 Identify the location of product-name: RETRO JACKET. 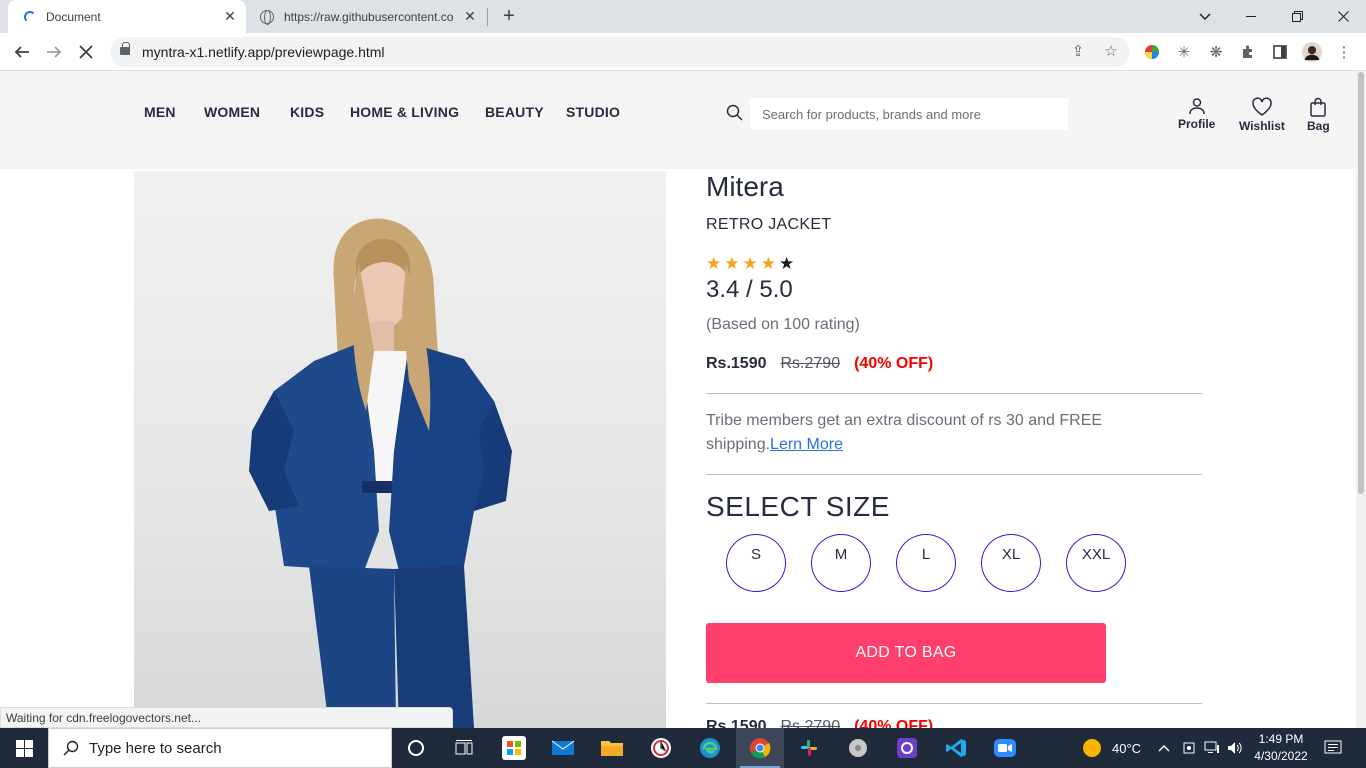
(769, 224).